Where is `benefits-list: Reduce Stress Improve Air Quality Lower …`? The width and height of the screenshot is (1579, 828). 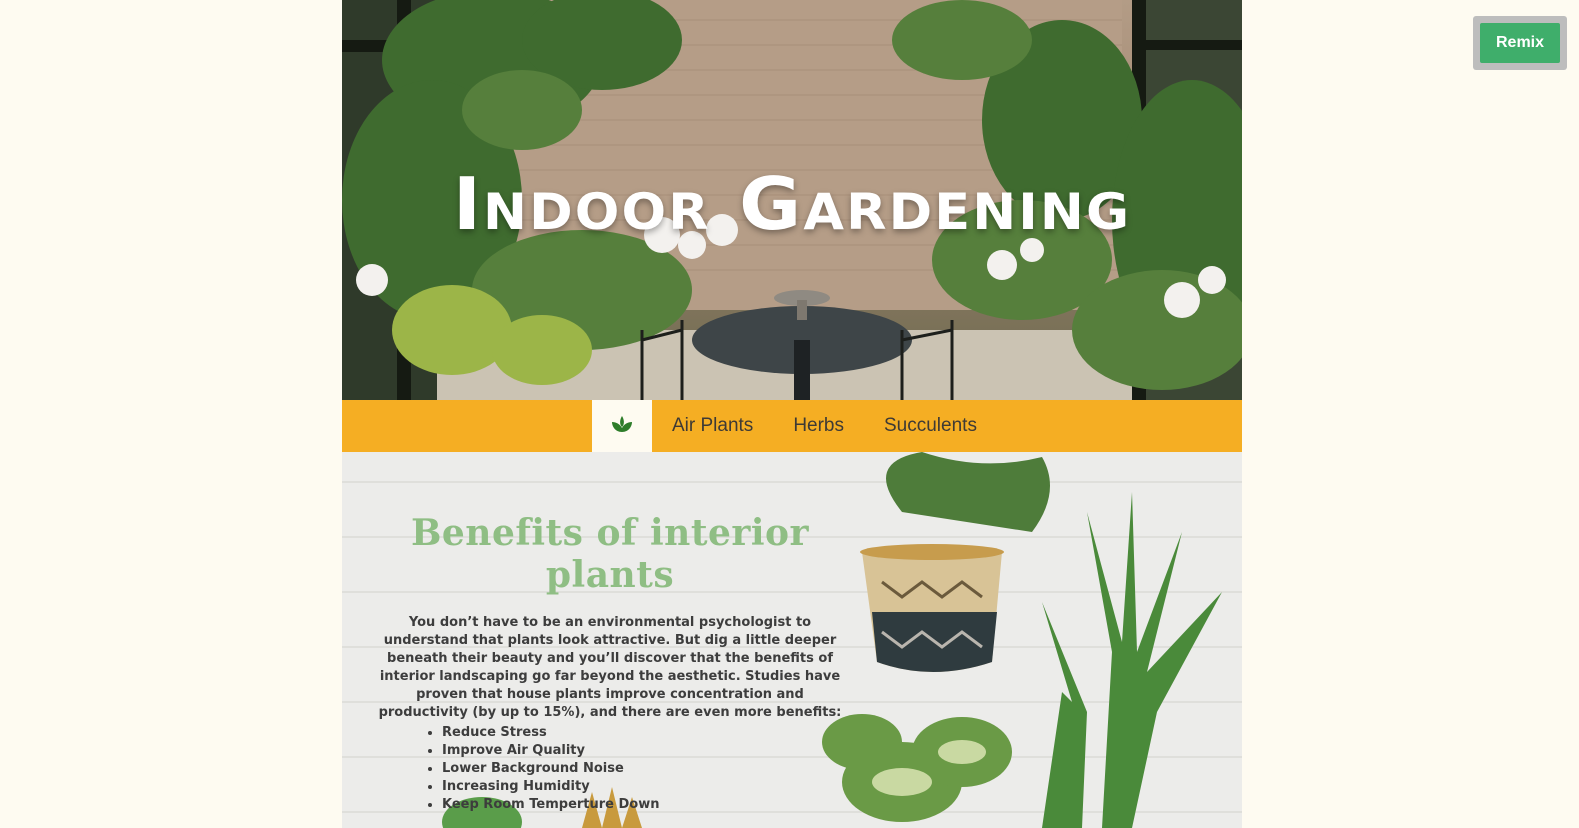 benefits-list: Reduce Stress Improve Air Quality Lower … is located at coordinates (610, 769).